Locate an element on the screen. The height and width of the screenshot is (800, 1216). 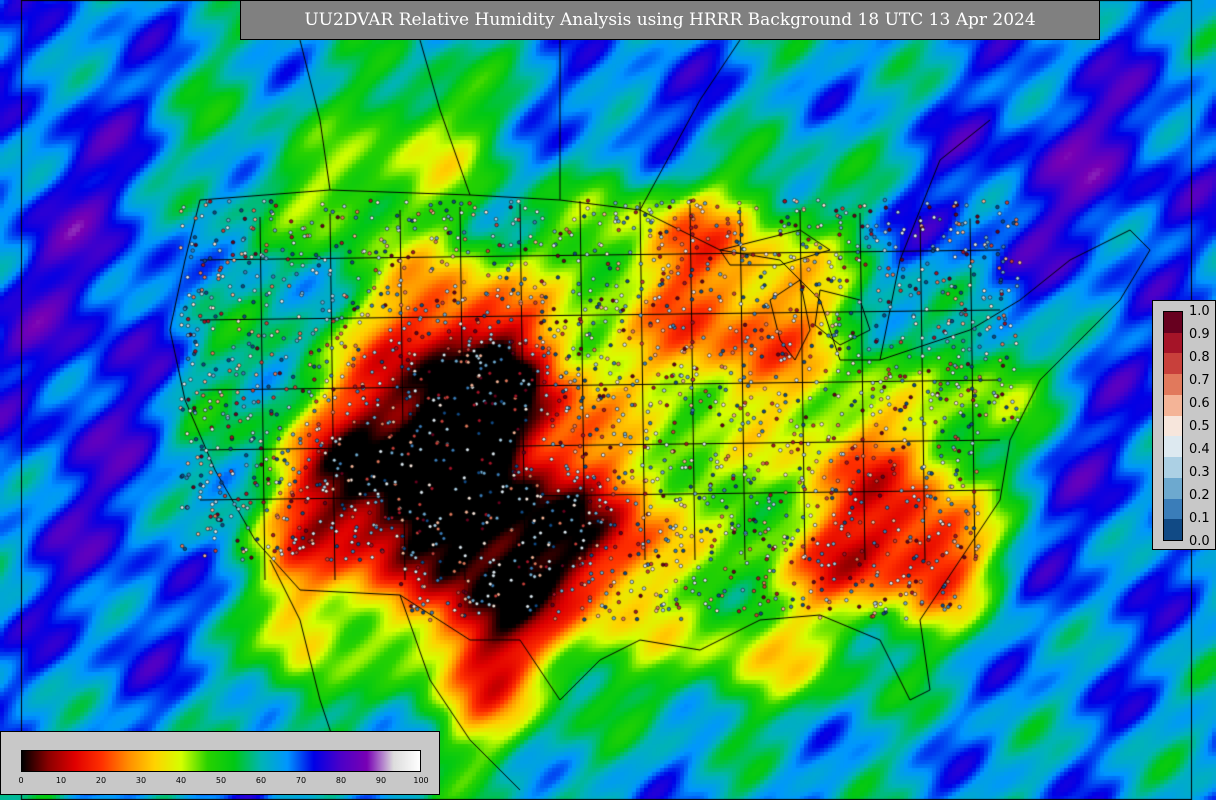
rh-color-bar is located at coordinates (221, 761).